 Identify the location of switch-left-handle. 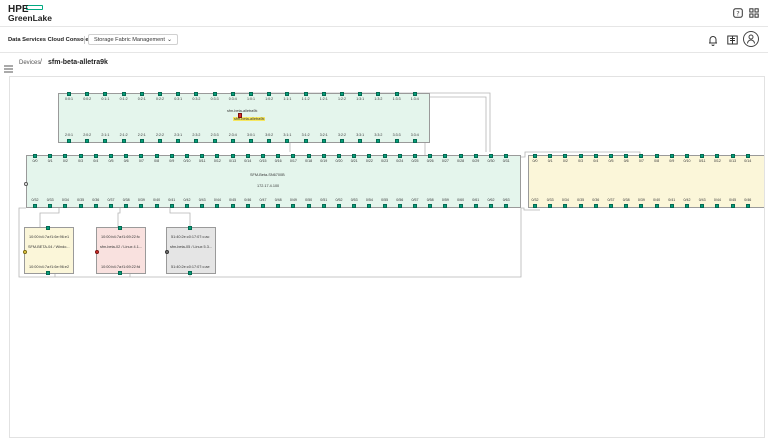
(26, 184).